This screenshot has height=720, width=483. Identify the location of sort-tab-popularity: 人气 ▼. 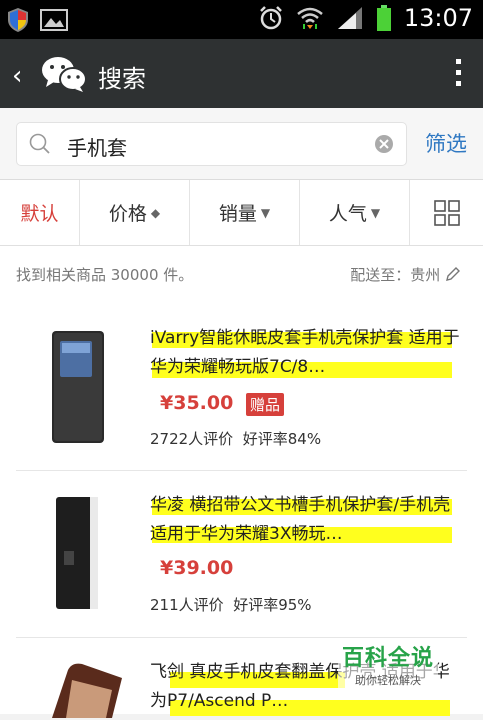
(355, 212).